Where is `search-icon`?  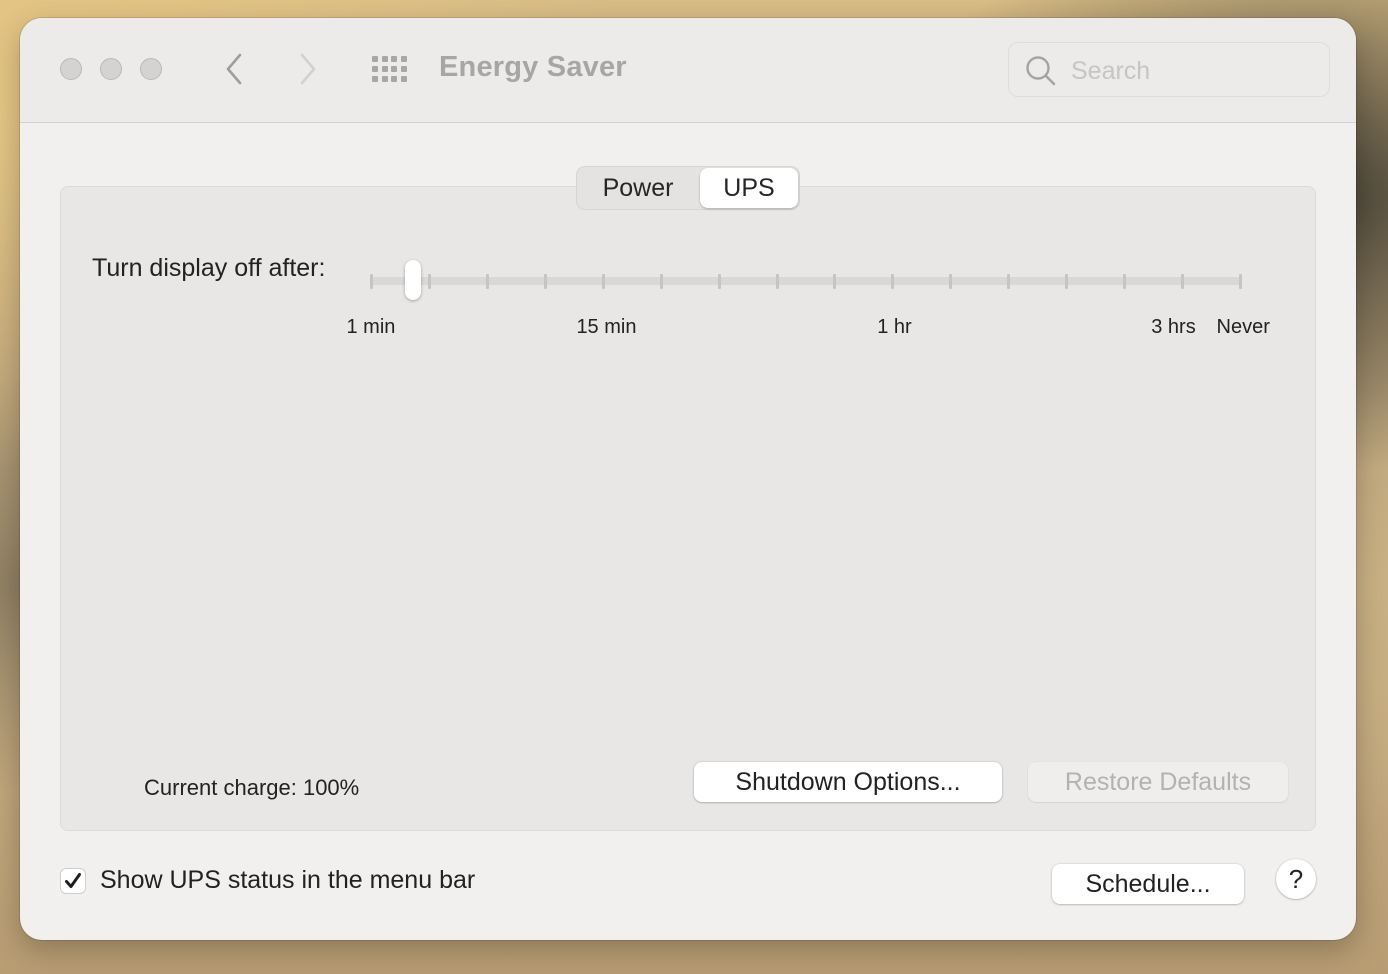 search-icon is located at coordinates (1041, 71).